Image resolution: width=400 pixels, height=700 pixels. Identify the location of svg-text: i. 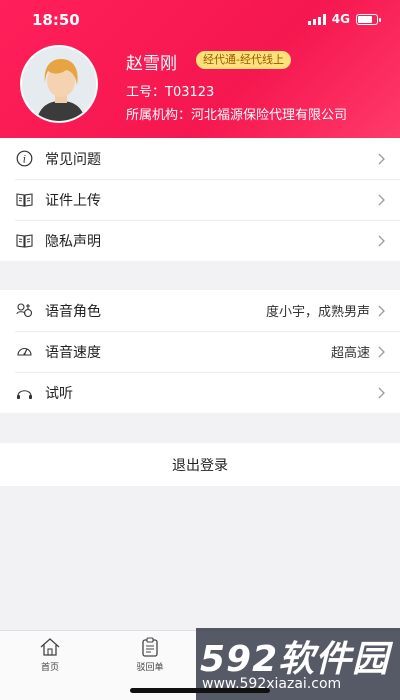
(23, 159).